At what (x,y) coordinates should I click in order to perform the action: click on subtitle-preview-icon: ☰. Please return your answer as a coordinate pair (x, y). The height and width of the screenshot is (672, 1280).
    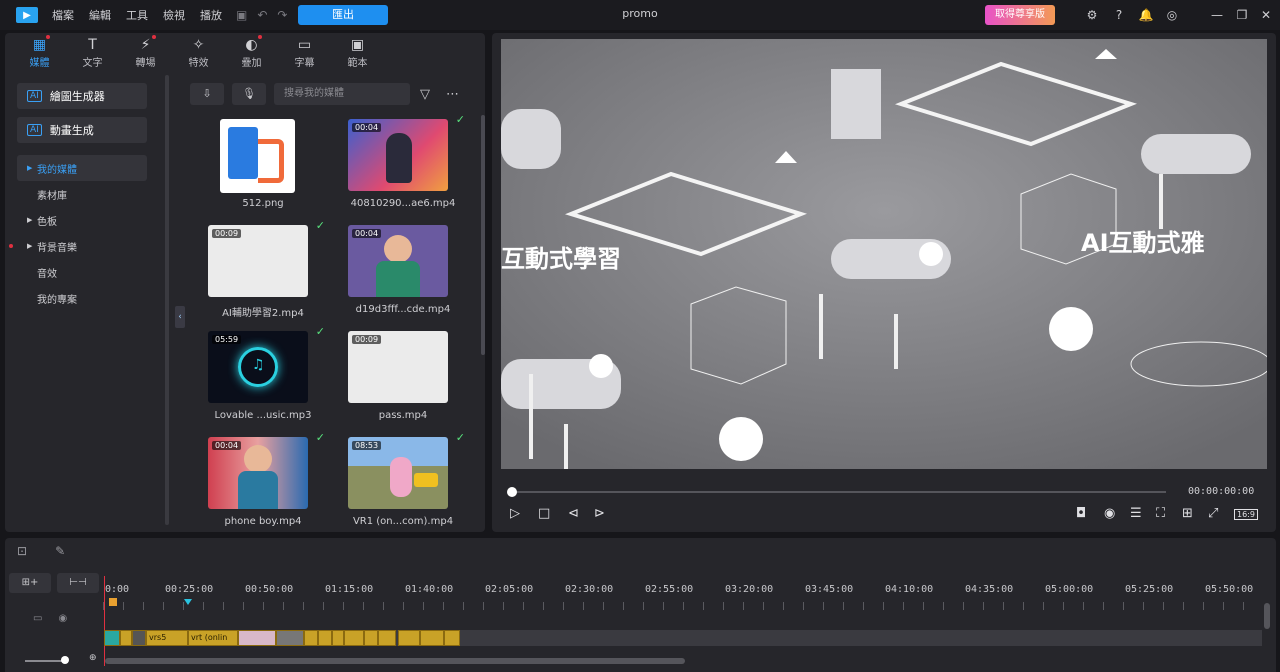
    Looking at the image, I should click on (1136, 513).